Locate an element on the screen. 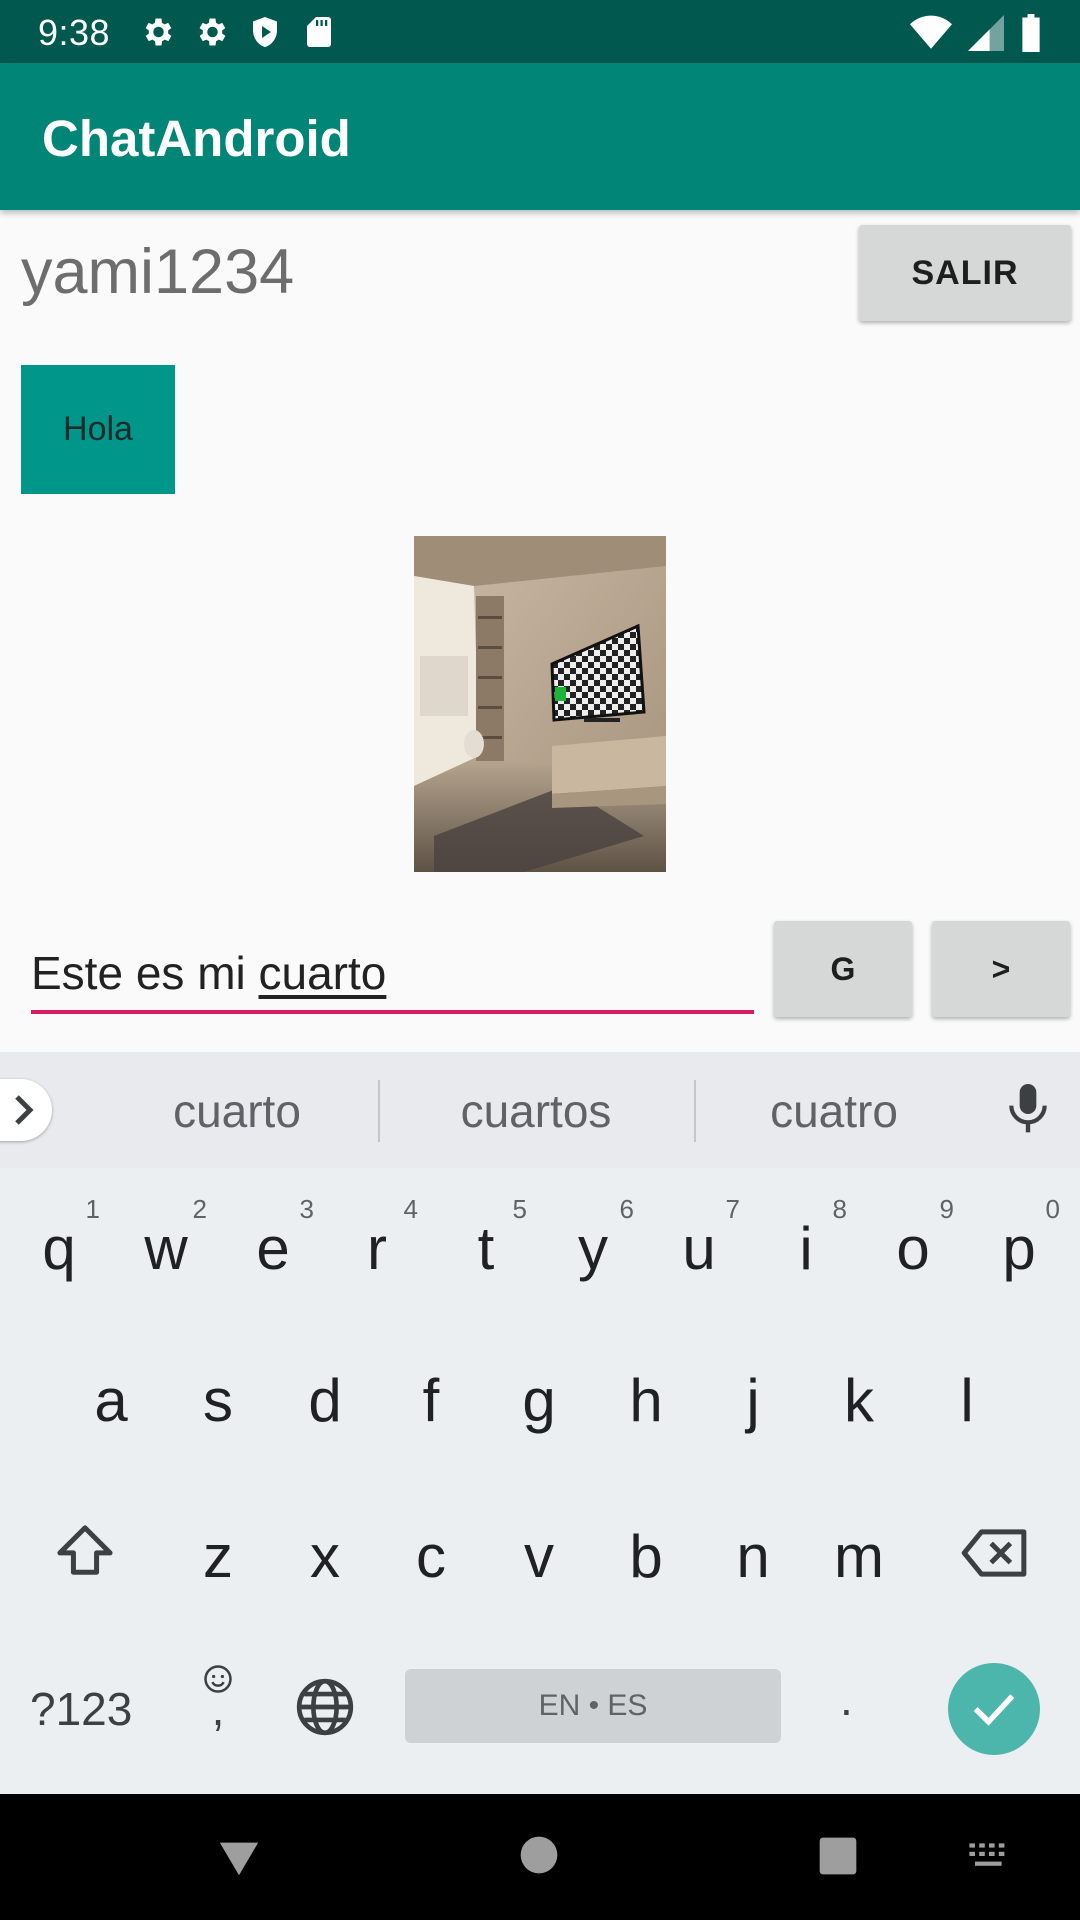  suggestion-bar: cuarto cuartos cuatro is located at coordinates (540, 1110).